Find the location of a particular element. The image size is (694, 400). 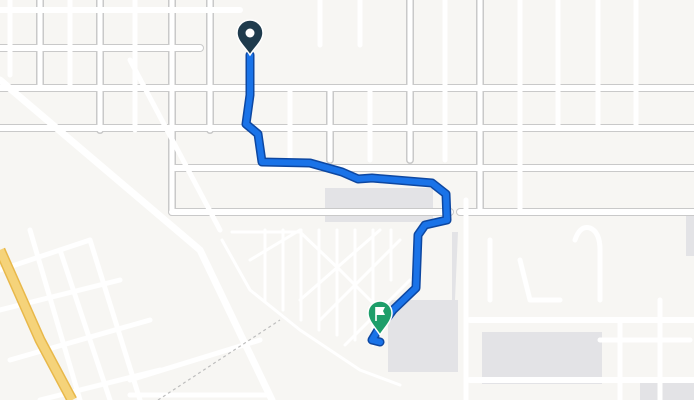

building-north-mall is located at coordinates (379, 205).